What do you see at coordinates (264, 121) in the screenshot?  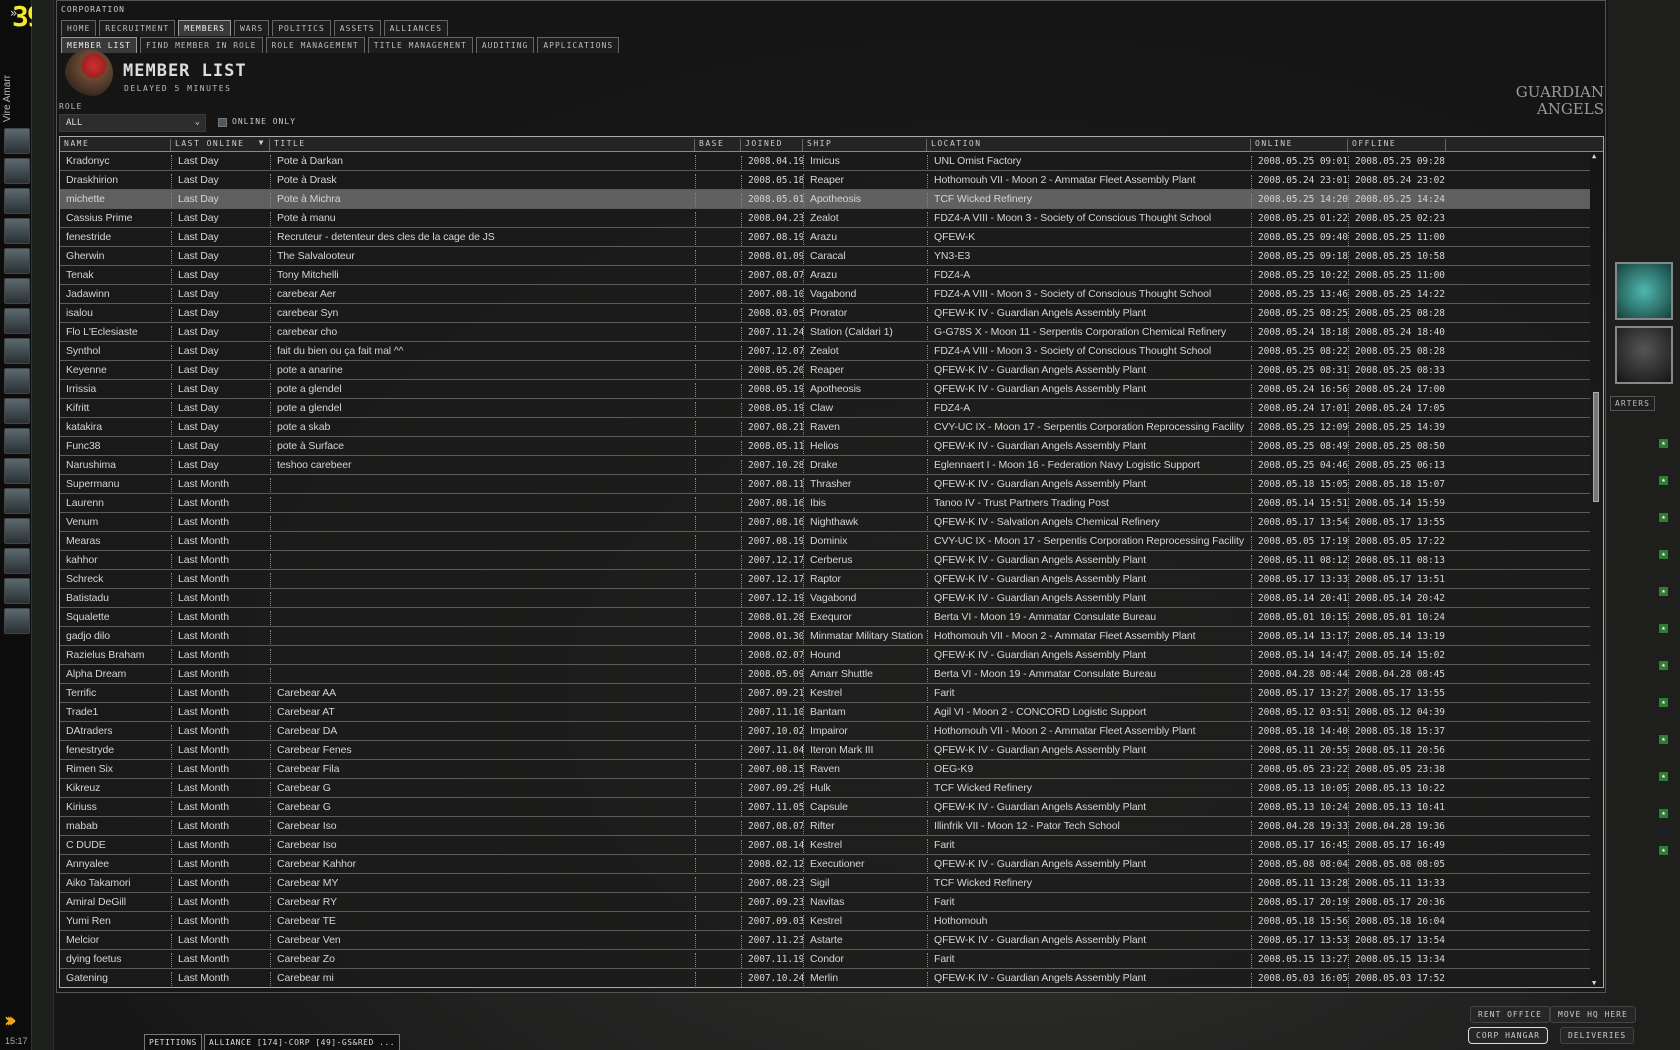 I see `online-only-label: ONLINE ONLY` at bounding box center [264, 121].